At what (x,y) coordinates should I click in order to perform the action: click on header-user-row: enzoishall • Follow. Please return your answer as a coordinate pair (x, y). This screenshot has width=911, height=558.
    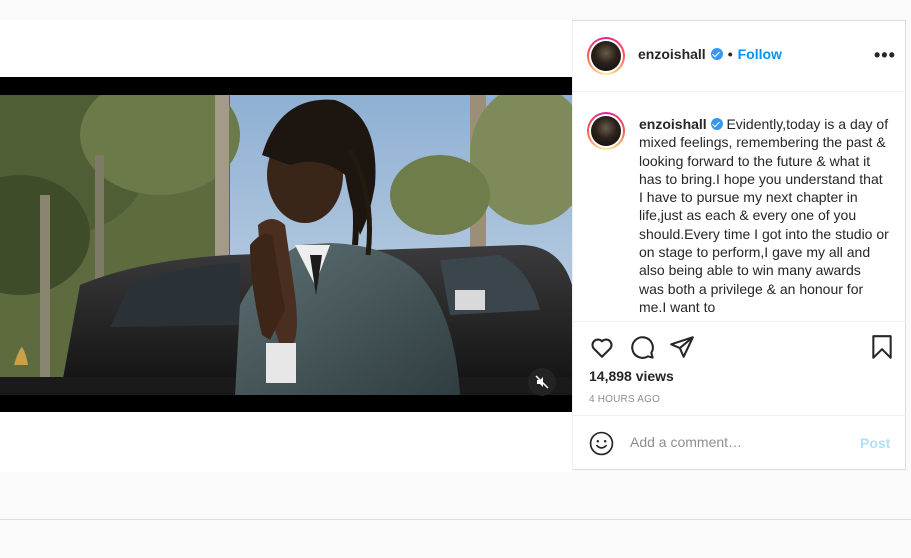
    Looking at the image, I should click on (710, 54).